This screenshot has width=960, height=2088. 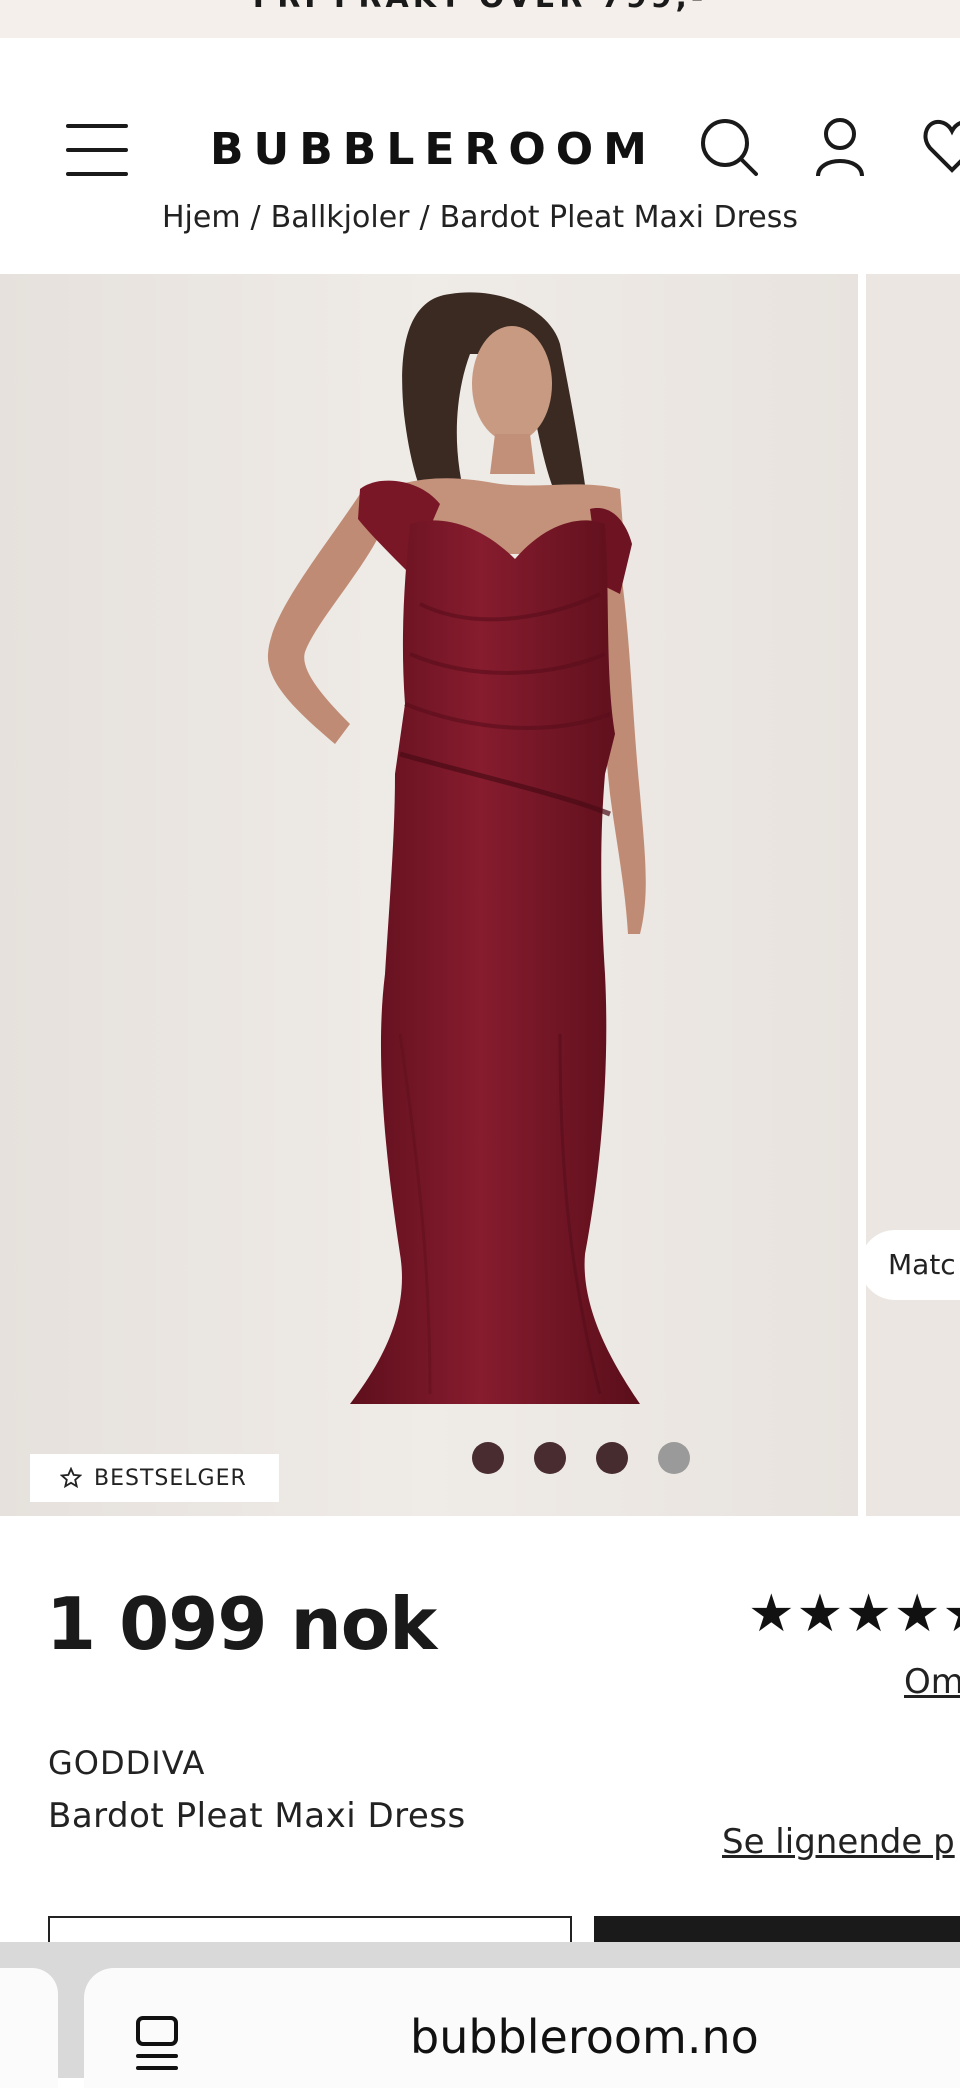 What do you see at coordinates (838, 1842) in the screenshot?
I see `similar-products-link: Se lignende p` at bounding box center [838, 1842].